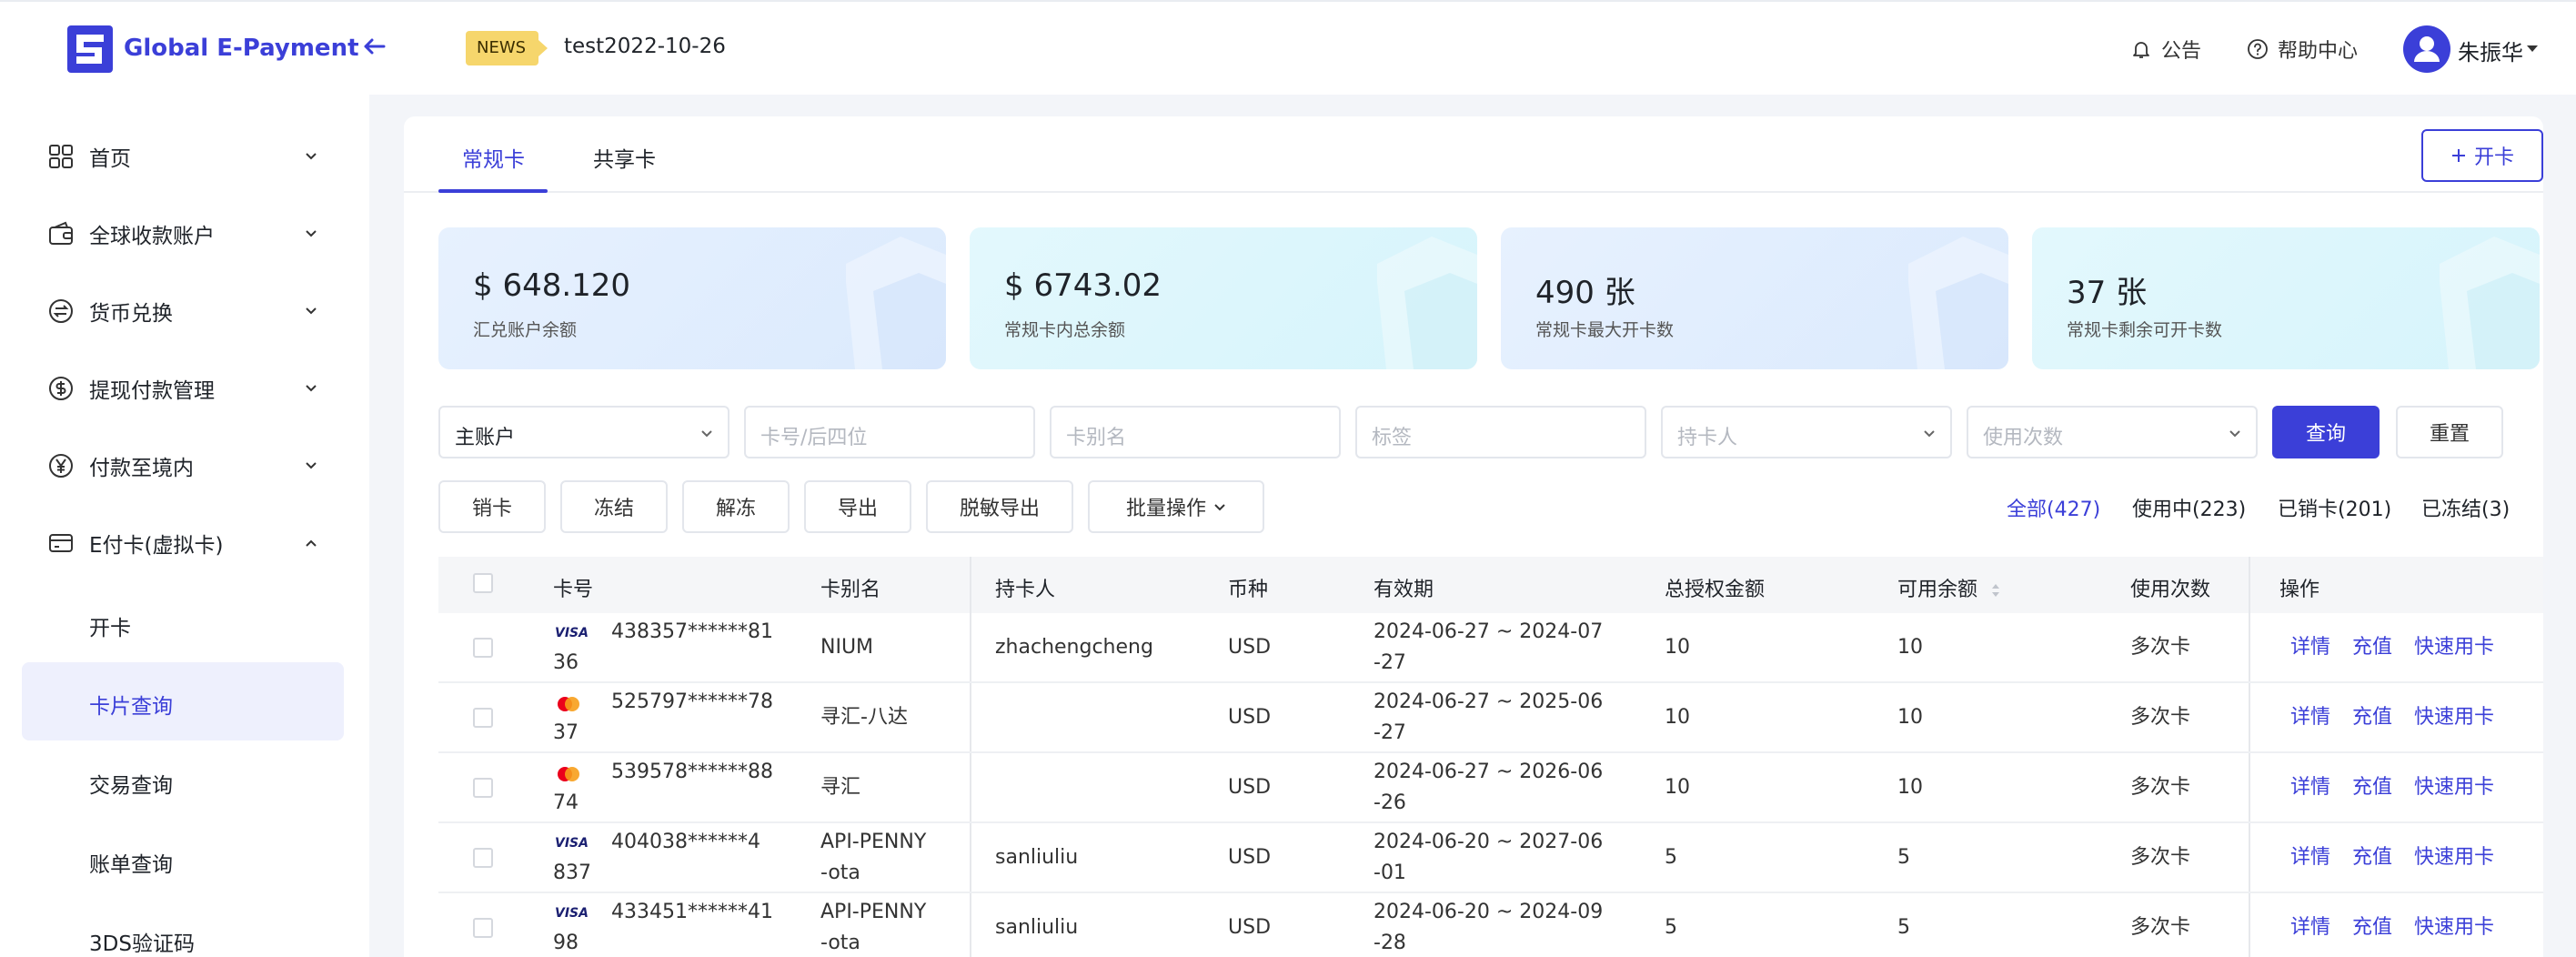 Image resolution: width=2576 pixels, height=957 pixels. Describe the element at coordinates (999, 506) in the screenshot. I see `masked-export-button: 脱敏导出` at that location.